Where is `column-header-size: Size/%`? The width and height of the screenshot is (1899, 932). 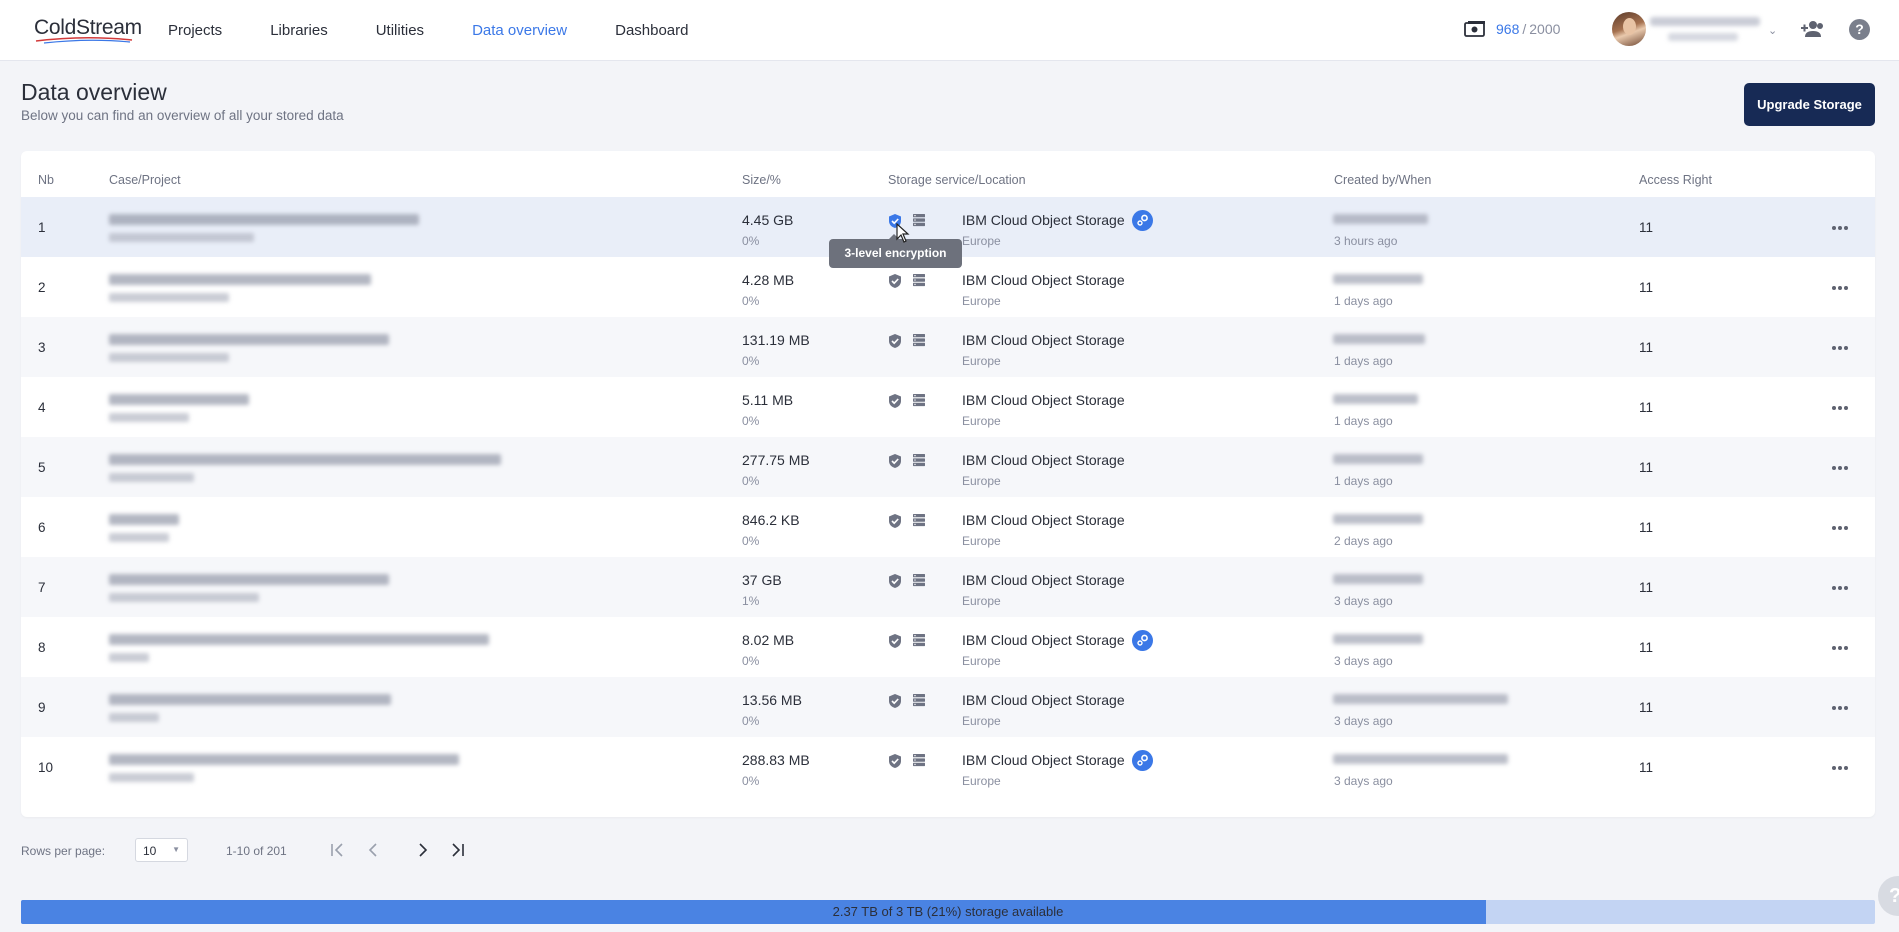 column-header-size: Size/% is located at coordinates (761, 180).